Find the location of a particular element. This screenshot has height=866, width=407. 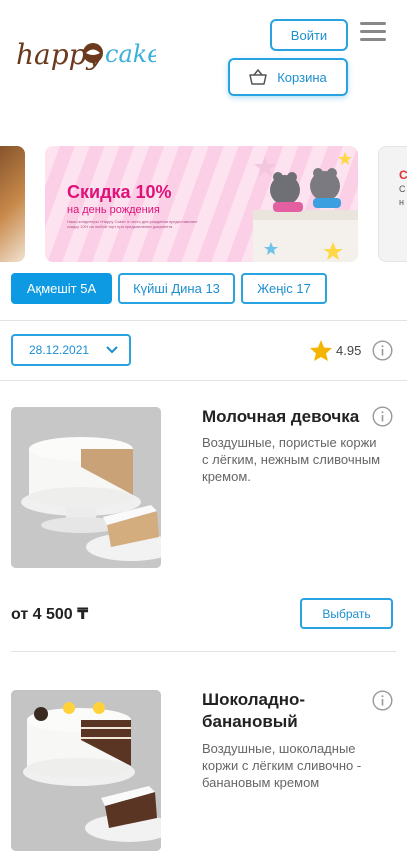

tab-label: Жеңіс 17 is located at coordinates (284, 288).